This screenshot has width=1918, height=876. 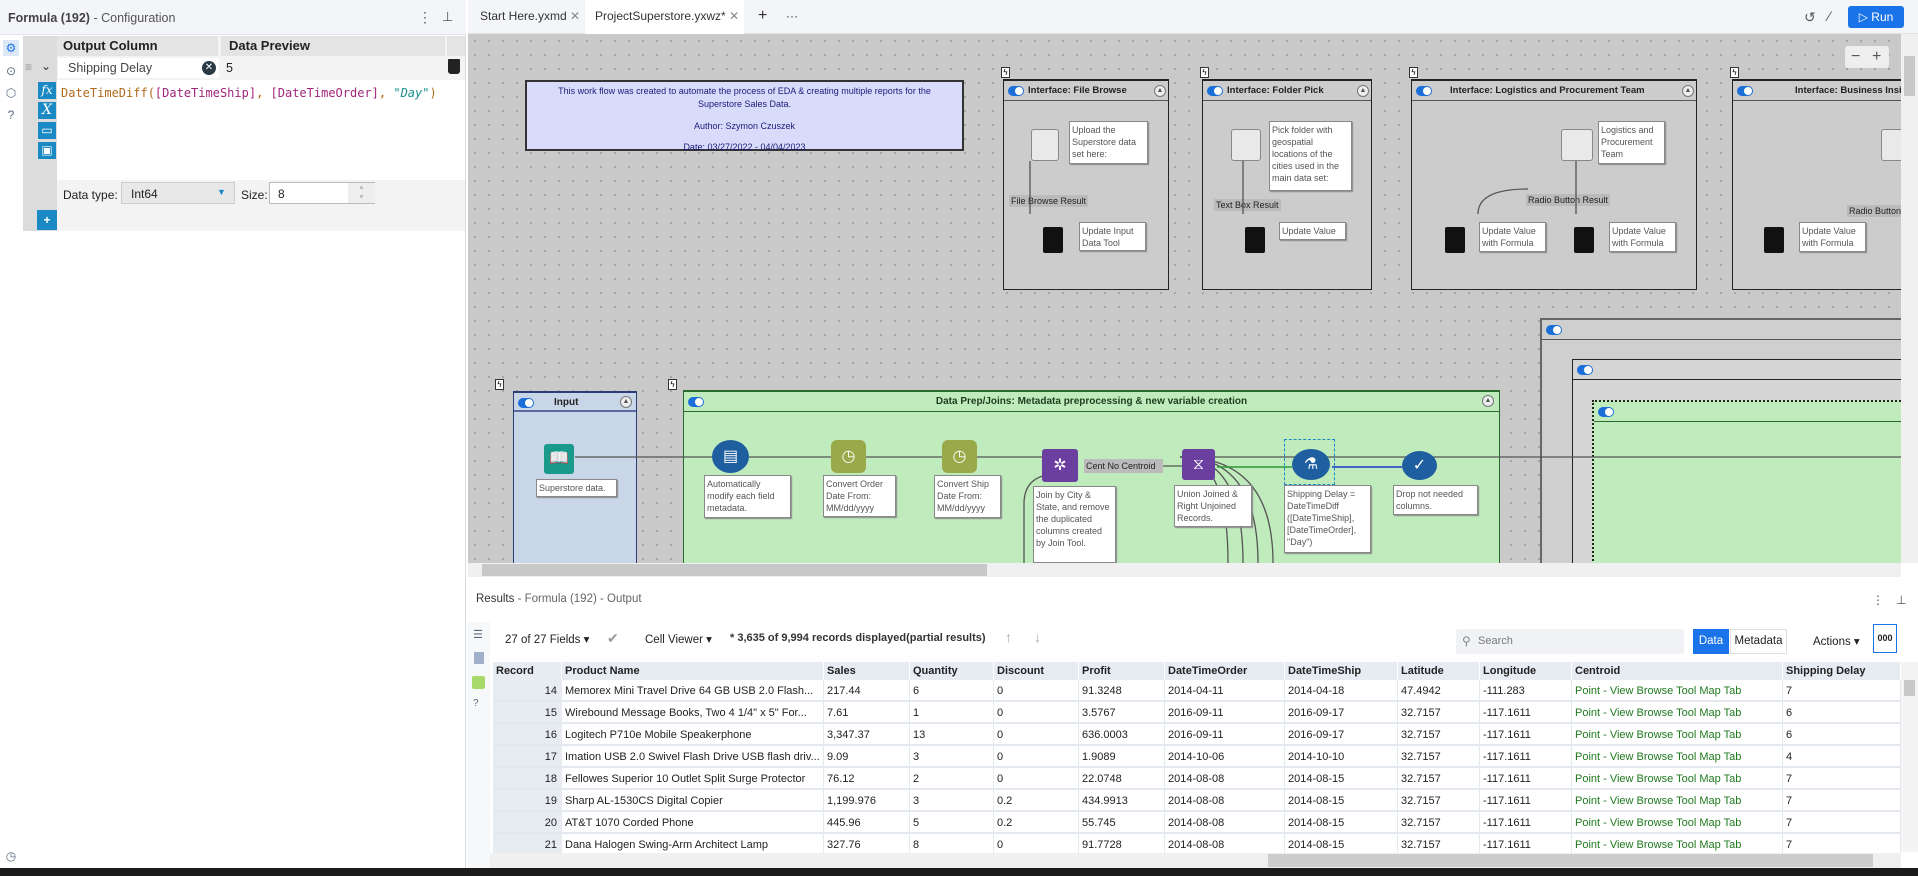 I want to click on list-icon: ☰, so click(x=478, y=634).